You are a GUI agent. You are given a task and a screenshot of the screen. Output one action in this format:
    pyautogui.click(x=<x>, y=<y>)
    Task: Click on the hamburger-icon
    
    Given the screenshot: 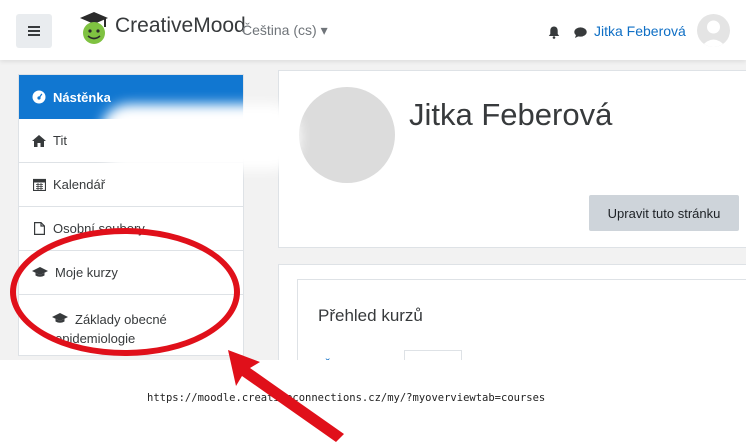 What is the action you would take?
    pyautogui.click(x=34, y=31)
    